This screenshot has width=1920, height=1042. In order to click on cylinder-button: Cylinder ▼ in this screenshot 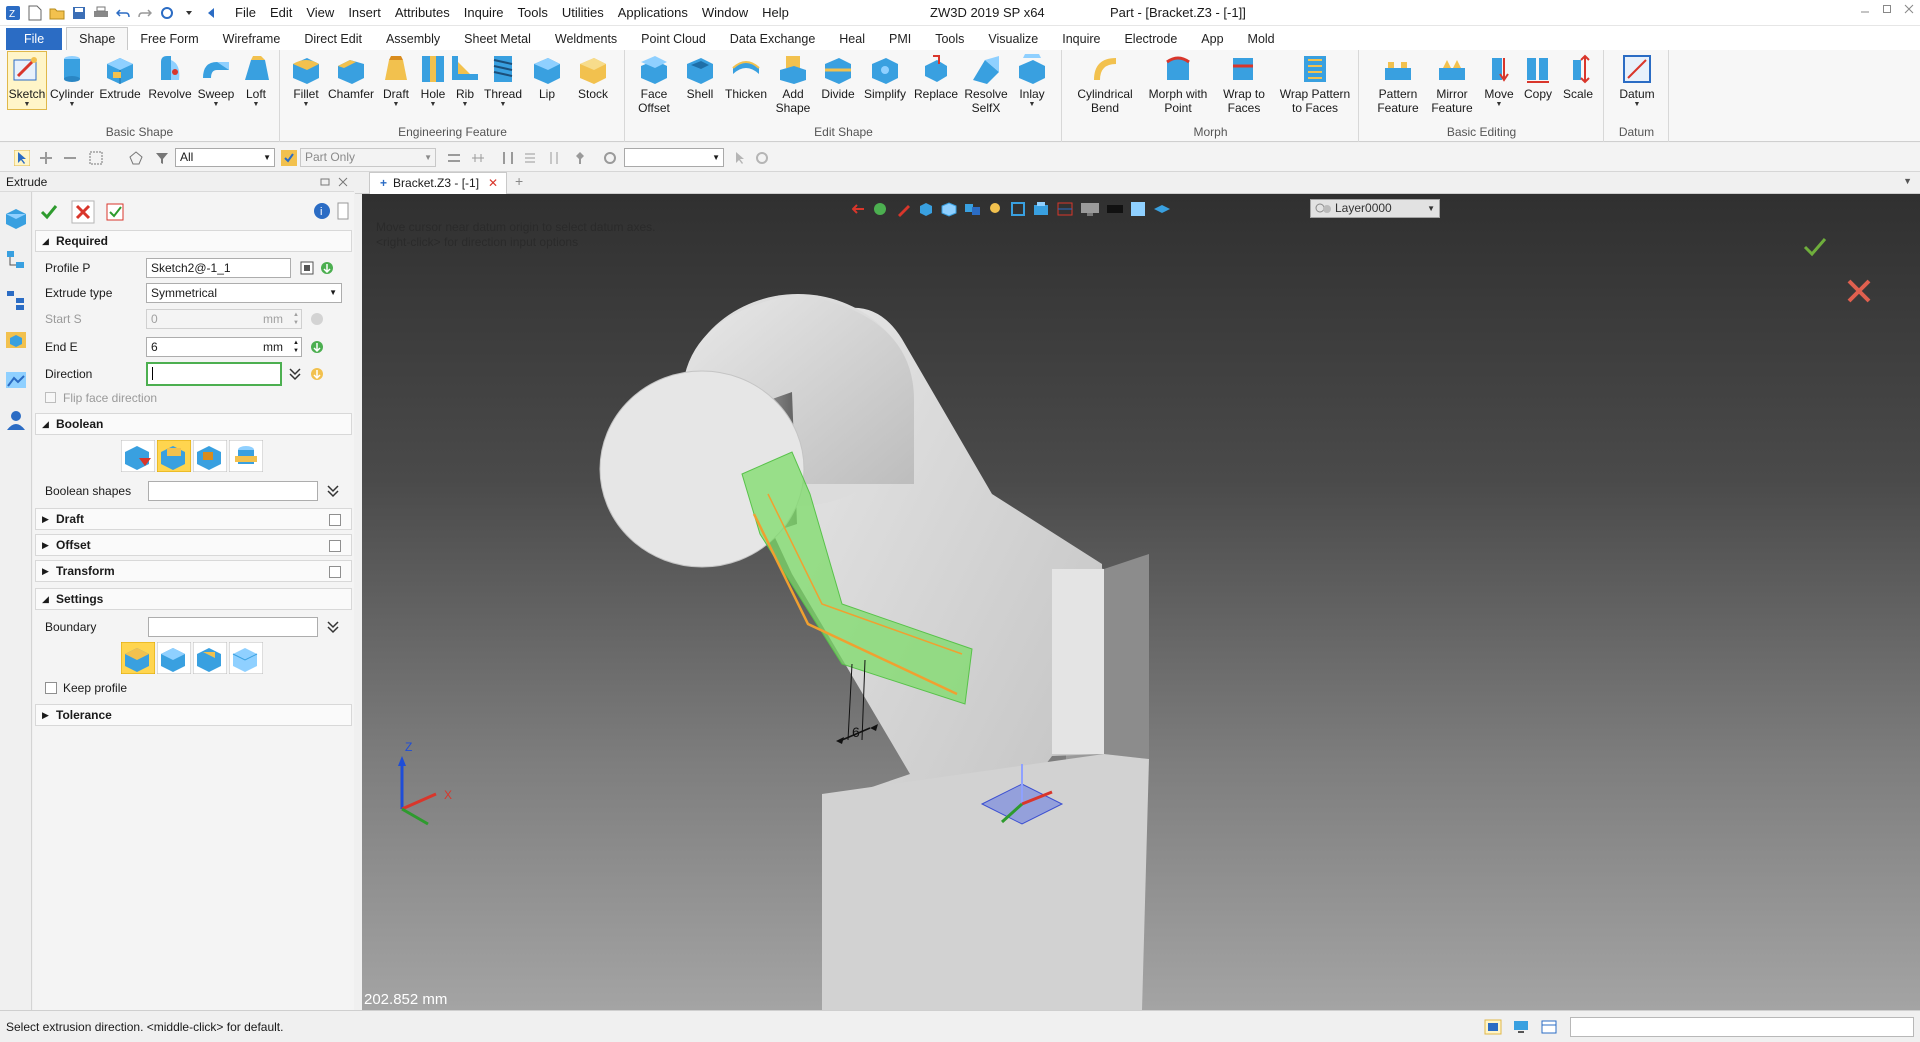, I will do `click(72, 80)`.